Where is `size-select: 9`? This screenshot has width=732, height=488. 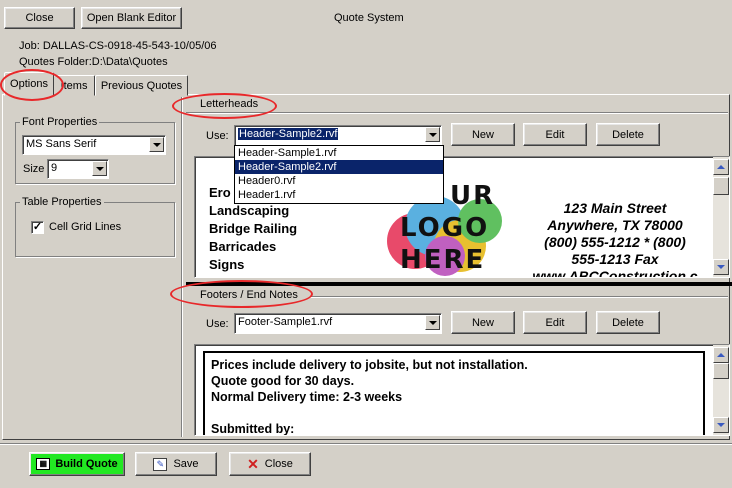
size-select: 9 is located at coordinates (78, 169).